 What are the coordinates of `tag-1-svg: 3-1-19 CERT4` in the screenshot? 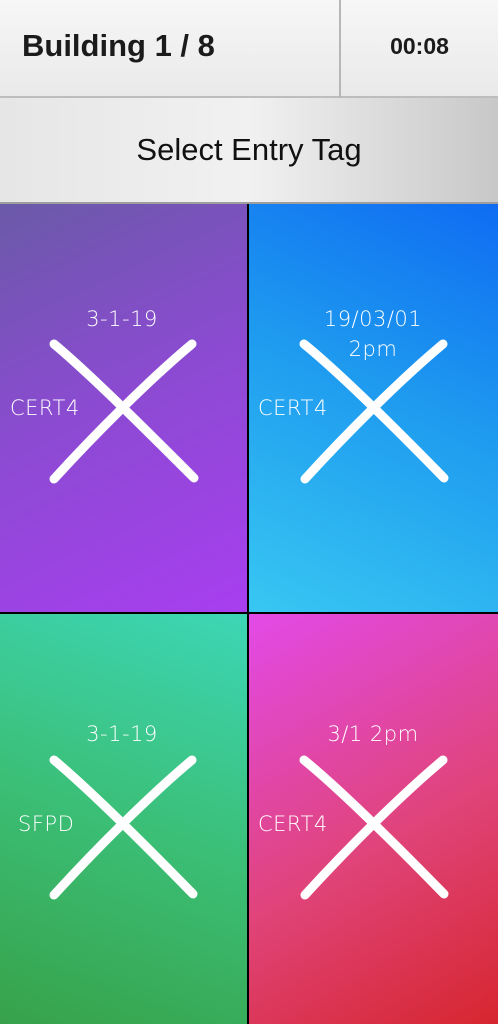 It's located at (104, 395).